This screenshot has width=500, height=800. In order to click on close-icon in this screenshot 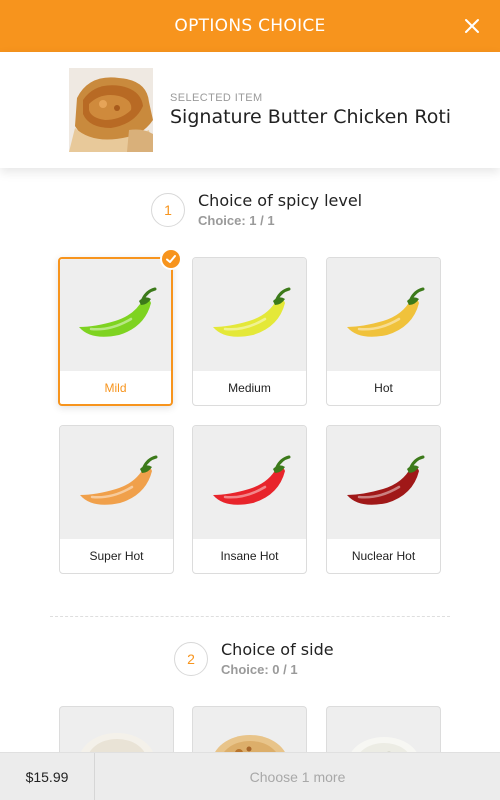, I will do `click(472, 26)`.